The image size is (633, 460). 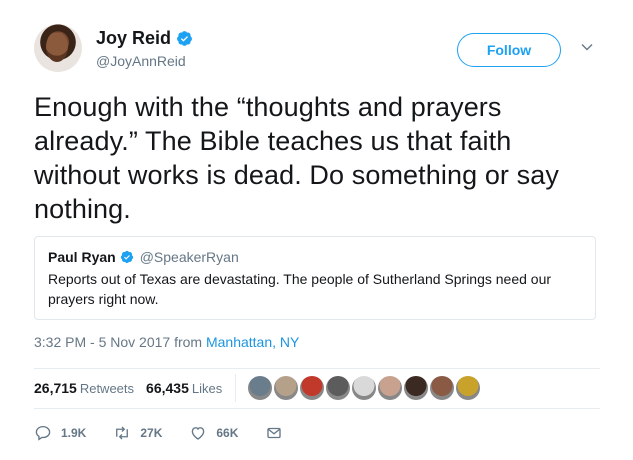 What do you see at coordinates (120, 342) in the screenshot?
I see `timestamp-text: 3:32 PM - 5 Nov 2017 from` at bounding box center [120, 342].